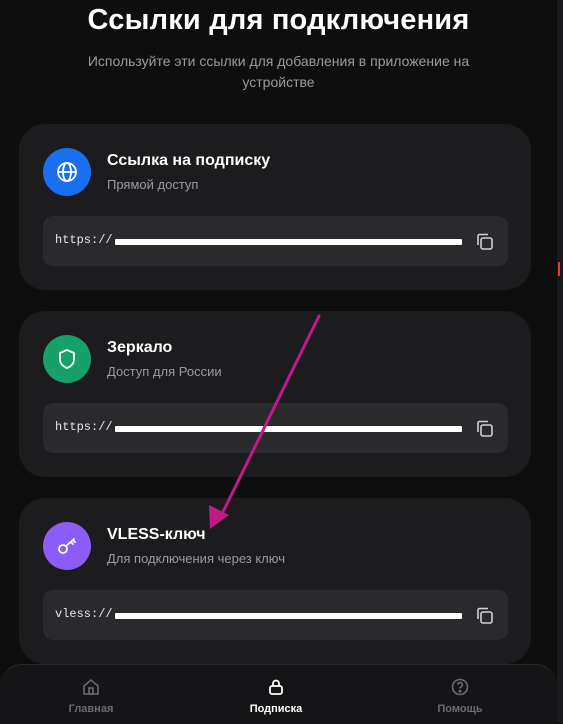  I want to click on card-description: Прямой доступ, so click(153, 184).